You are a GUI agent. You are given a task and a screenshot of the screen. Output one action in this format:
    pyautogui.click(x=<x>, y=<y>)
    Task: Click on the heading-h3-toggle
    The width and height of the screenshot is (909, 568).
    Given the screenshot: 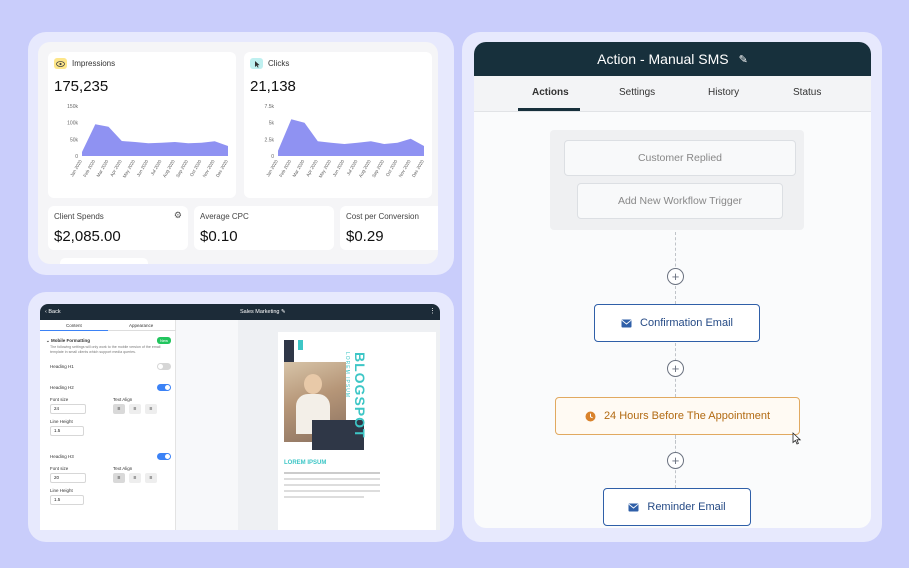 What is the action you would take?
    pyautogui.click(x=164, y=456)
    